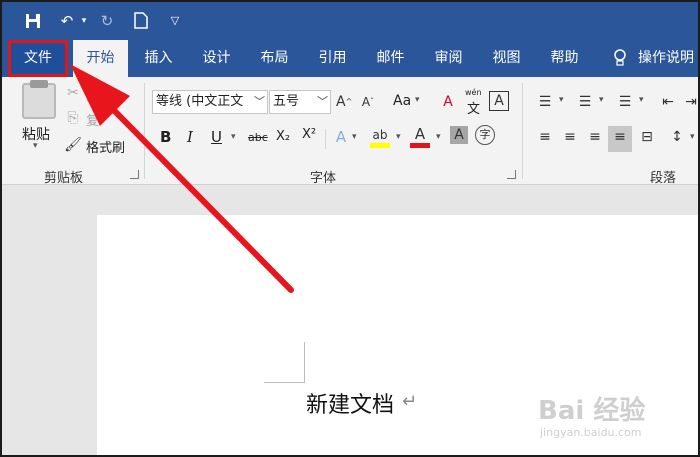  Describe the element at coordinates (601, 100) in the screenshot. I see `numbering-dropdown-icon: ▾` at that location.